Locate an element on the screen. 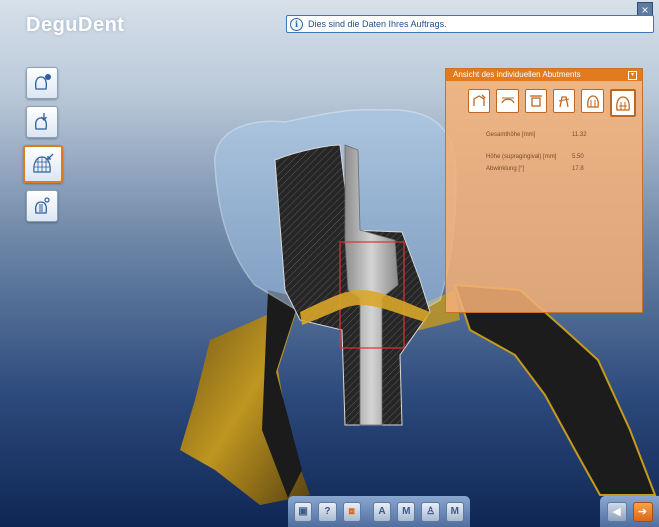  view-button-height is located at coordinates (536, 101).